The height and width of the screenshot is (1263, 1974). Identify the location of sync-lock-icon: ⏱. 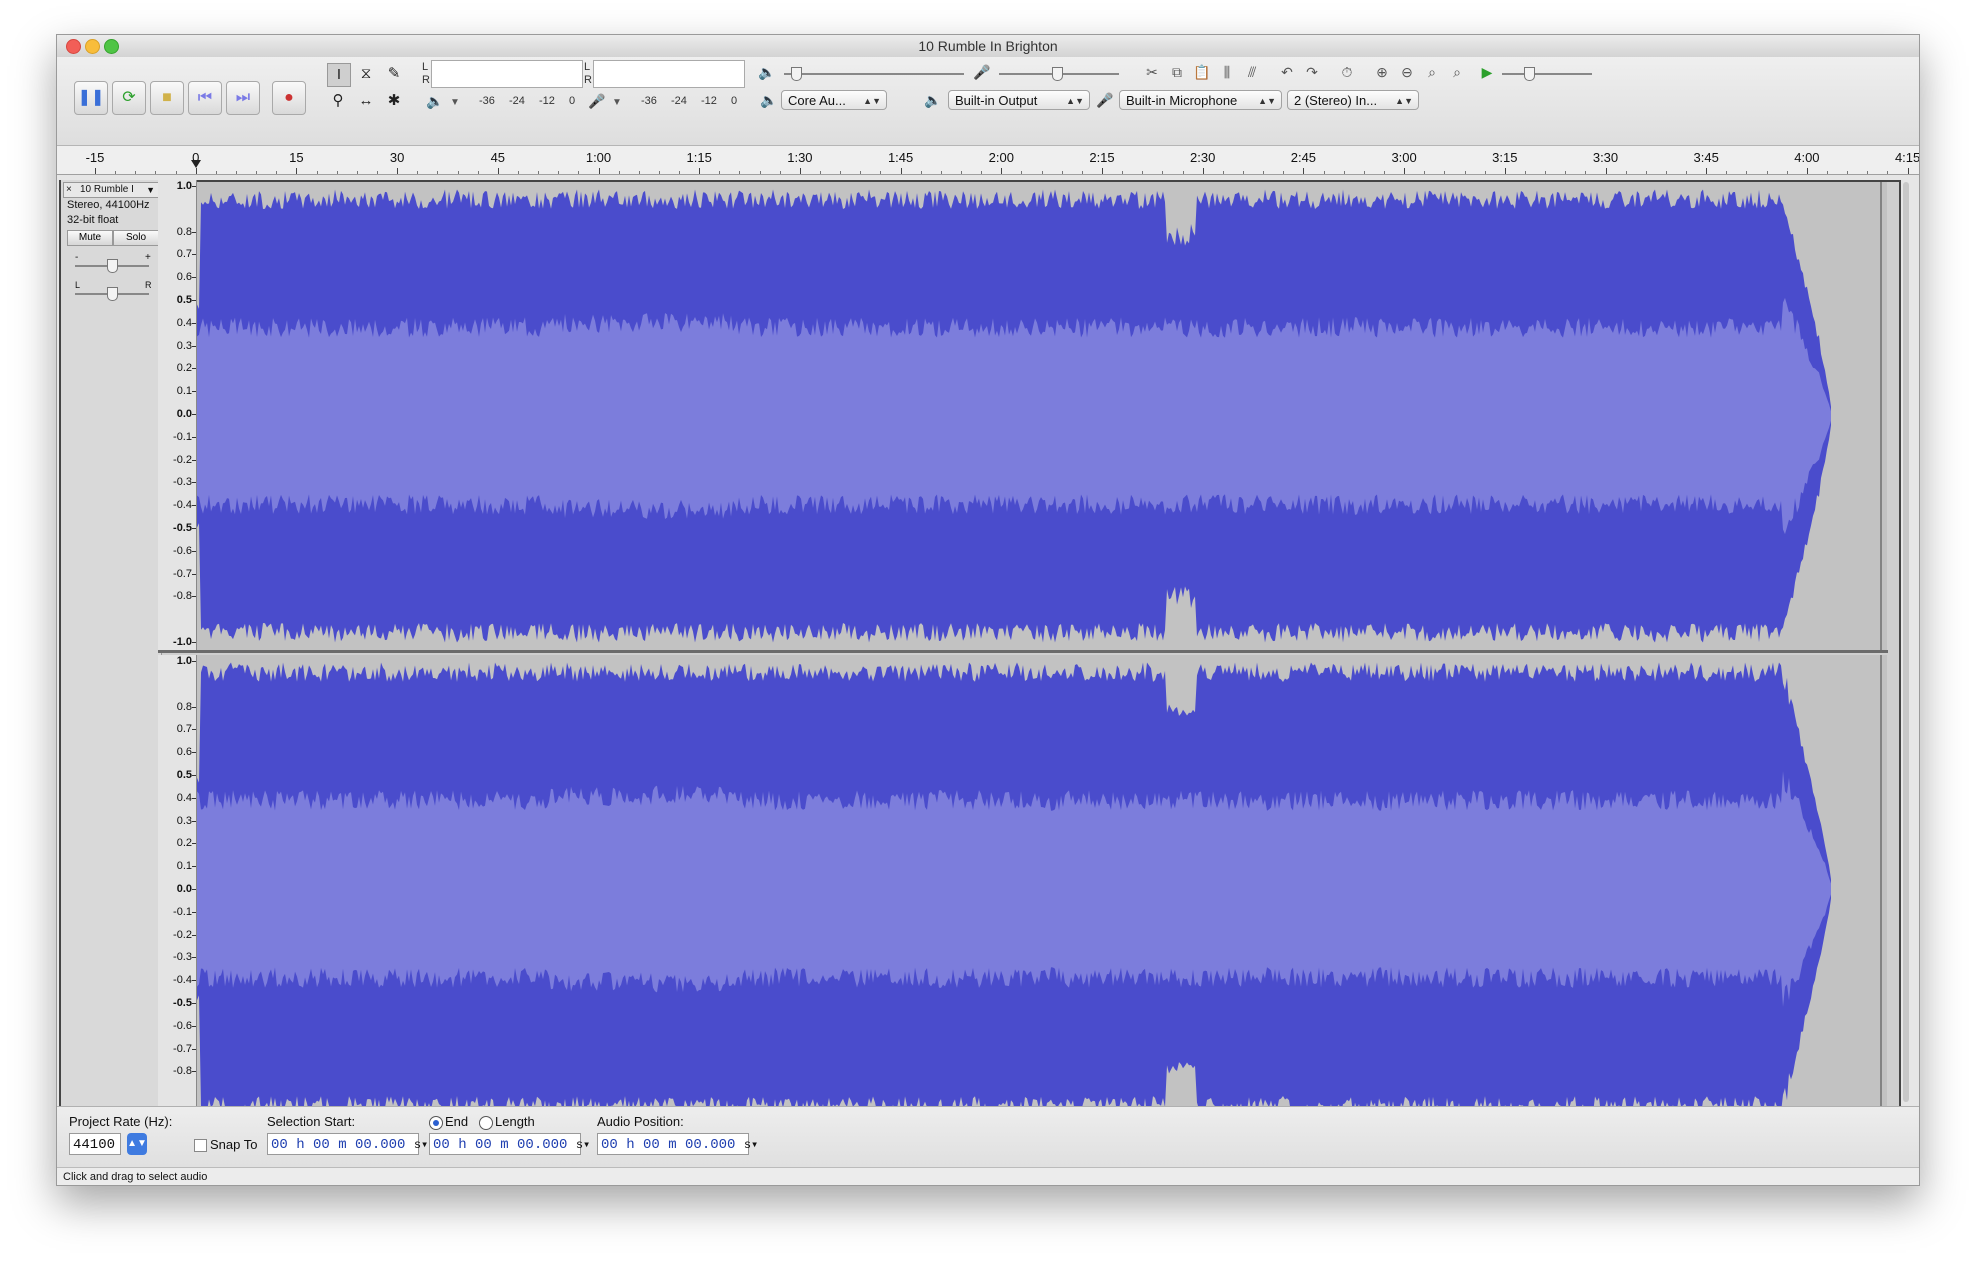
(1347, 72).